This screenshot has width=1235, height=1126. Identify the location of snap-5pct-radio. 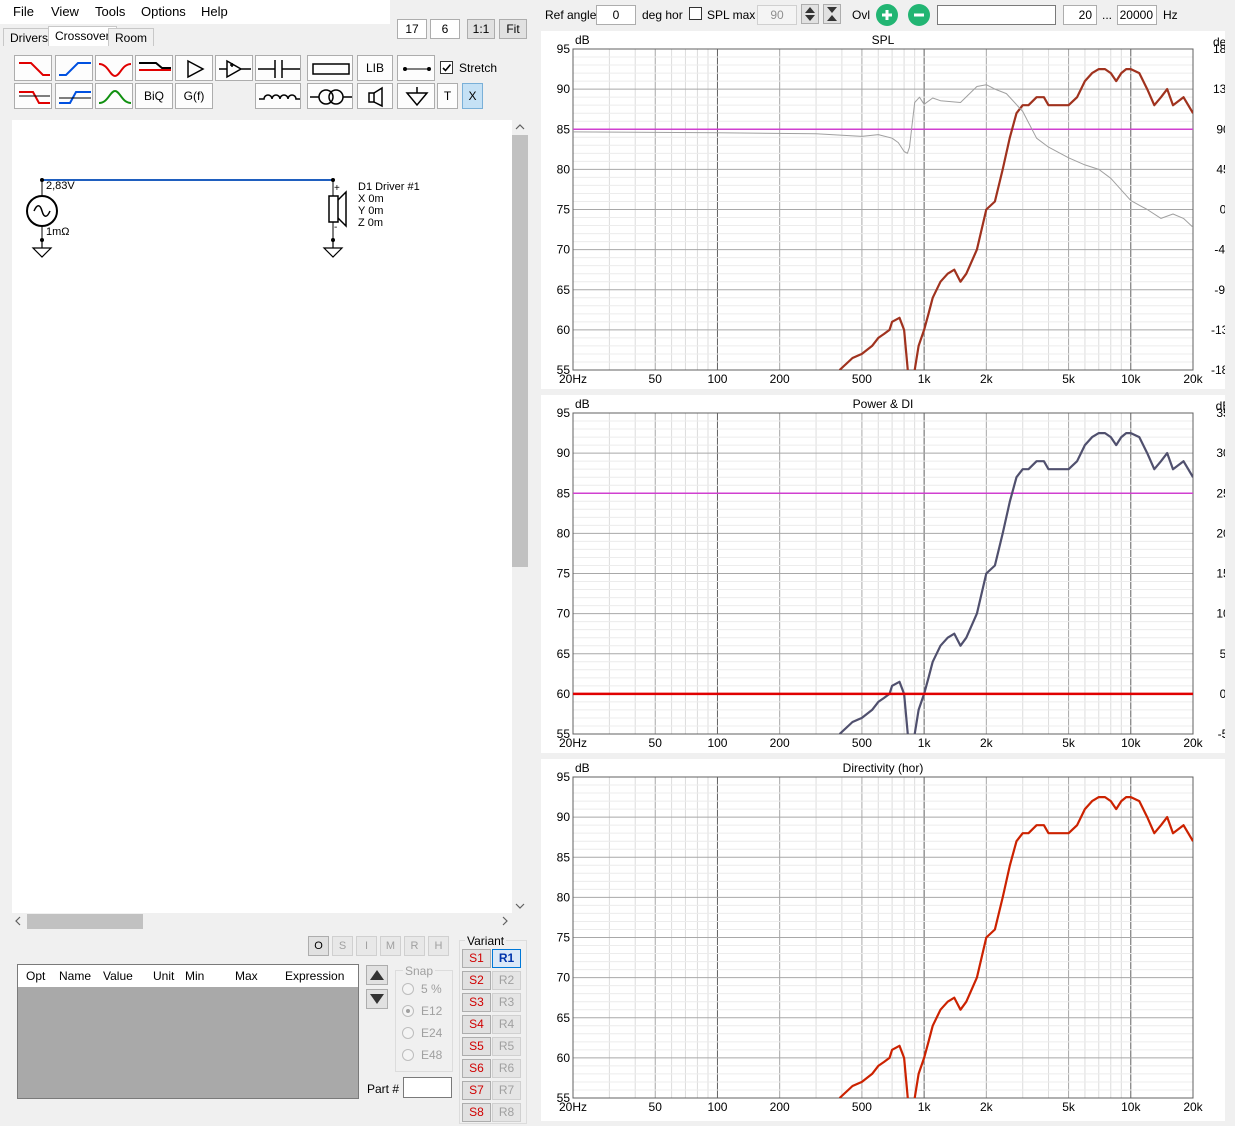
(408, 989).